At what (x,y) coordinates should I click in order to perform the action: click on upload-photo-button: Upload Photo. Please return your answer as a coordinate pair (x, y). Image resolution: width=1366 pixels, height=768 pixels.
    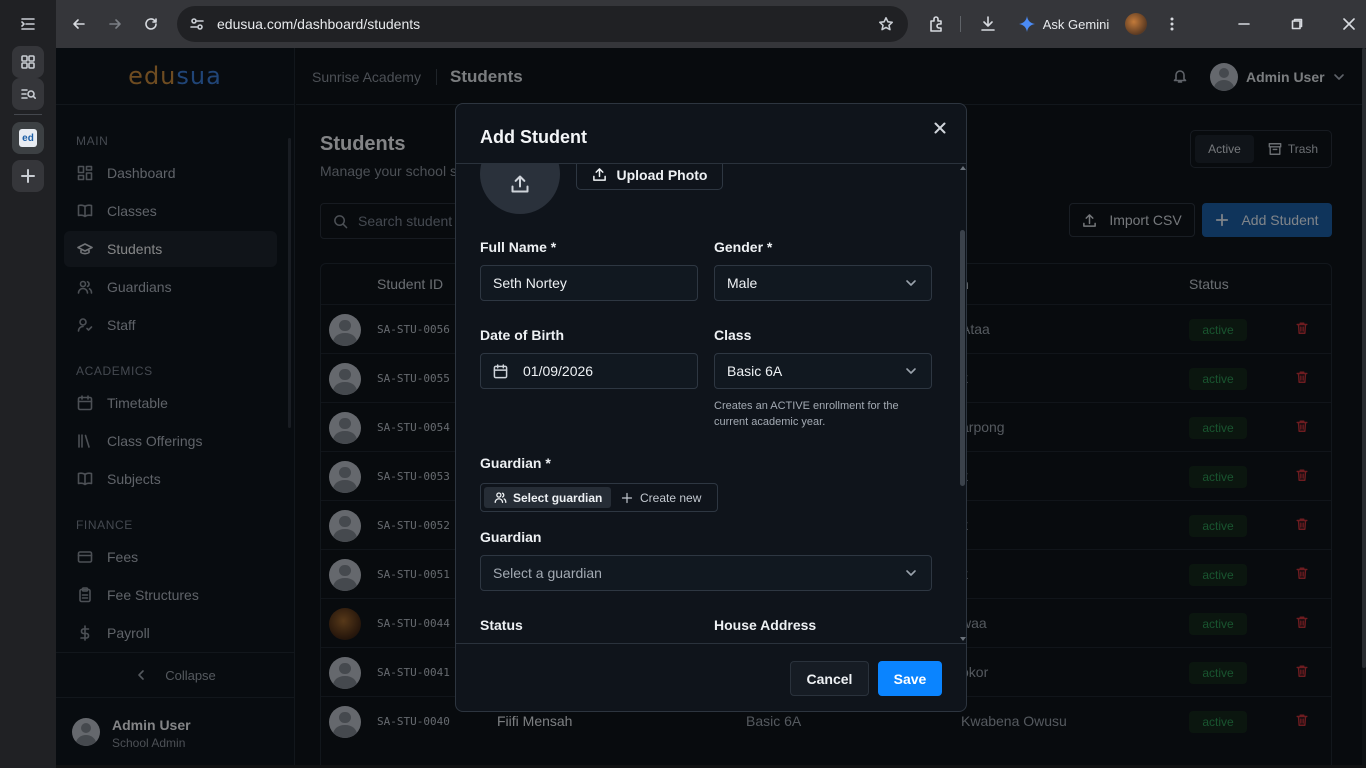
    Looking at the image, I should click on (649, 177).